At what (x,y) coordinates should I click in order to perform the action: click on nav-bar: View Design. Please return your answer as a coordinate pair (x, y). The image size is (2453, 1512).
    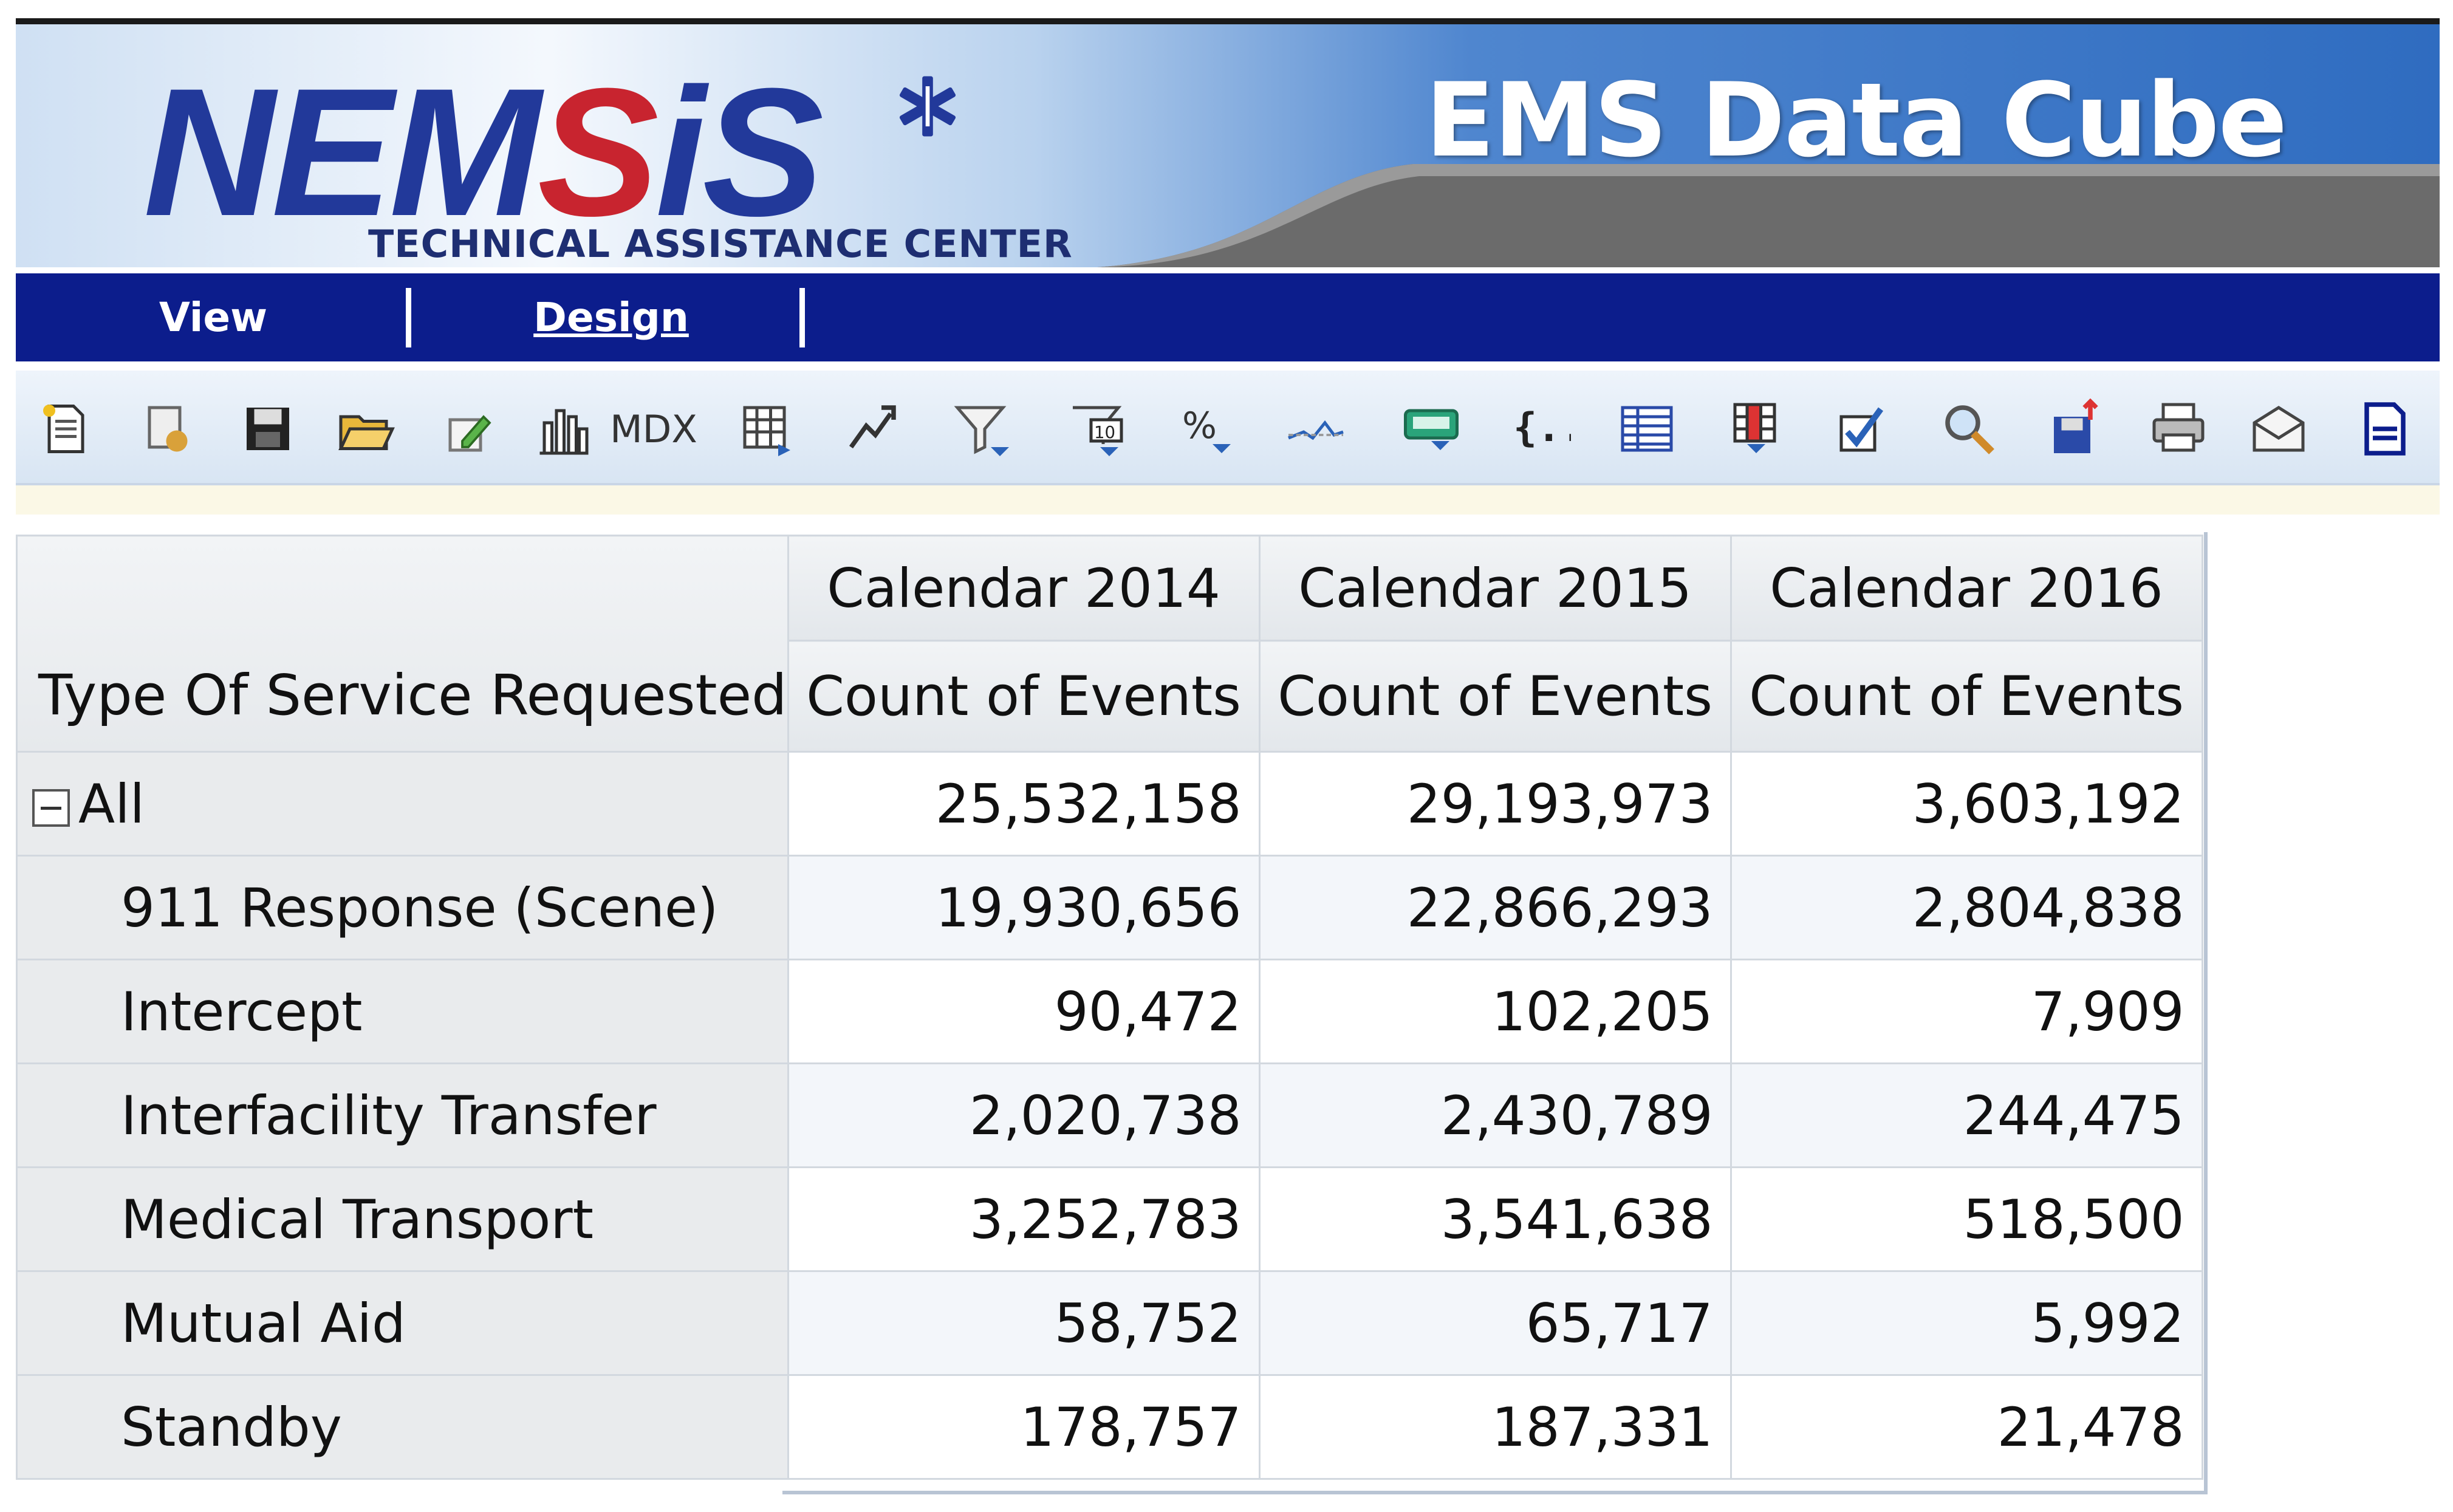
    Looking at the image, I should click on (1228, 317).